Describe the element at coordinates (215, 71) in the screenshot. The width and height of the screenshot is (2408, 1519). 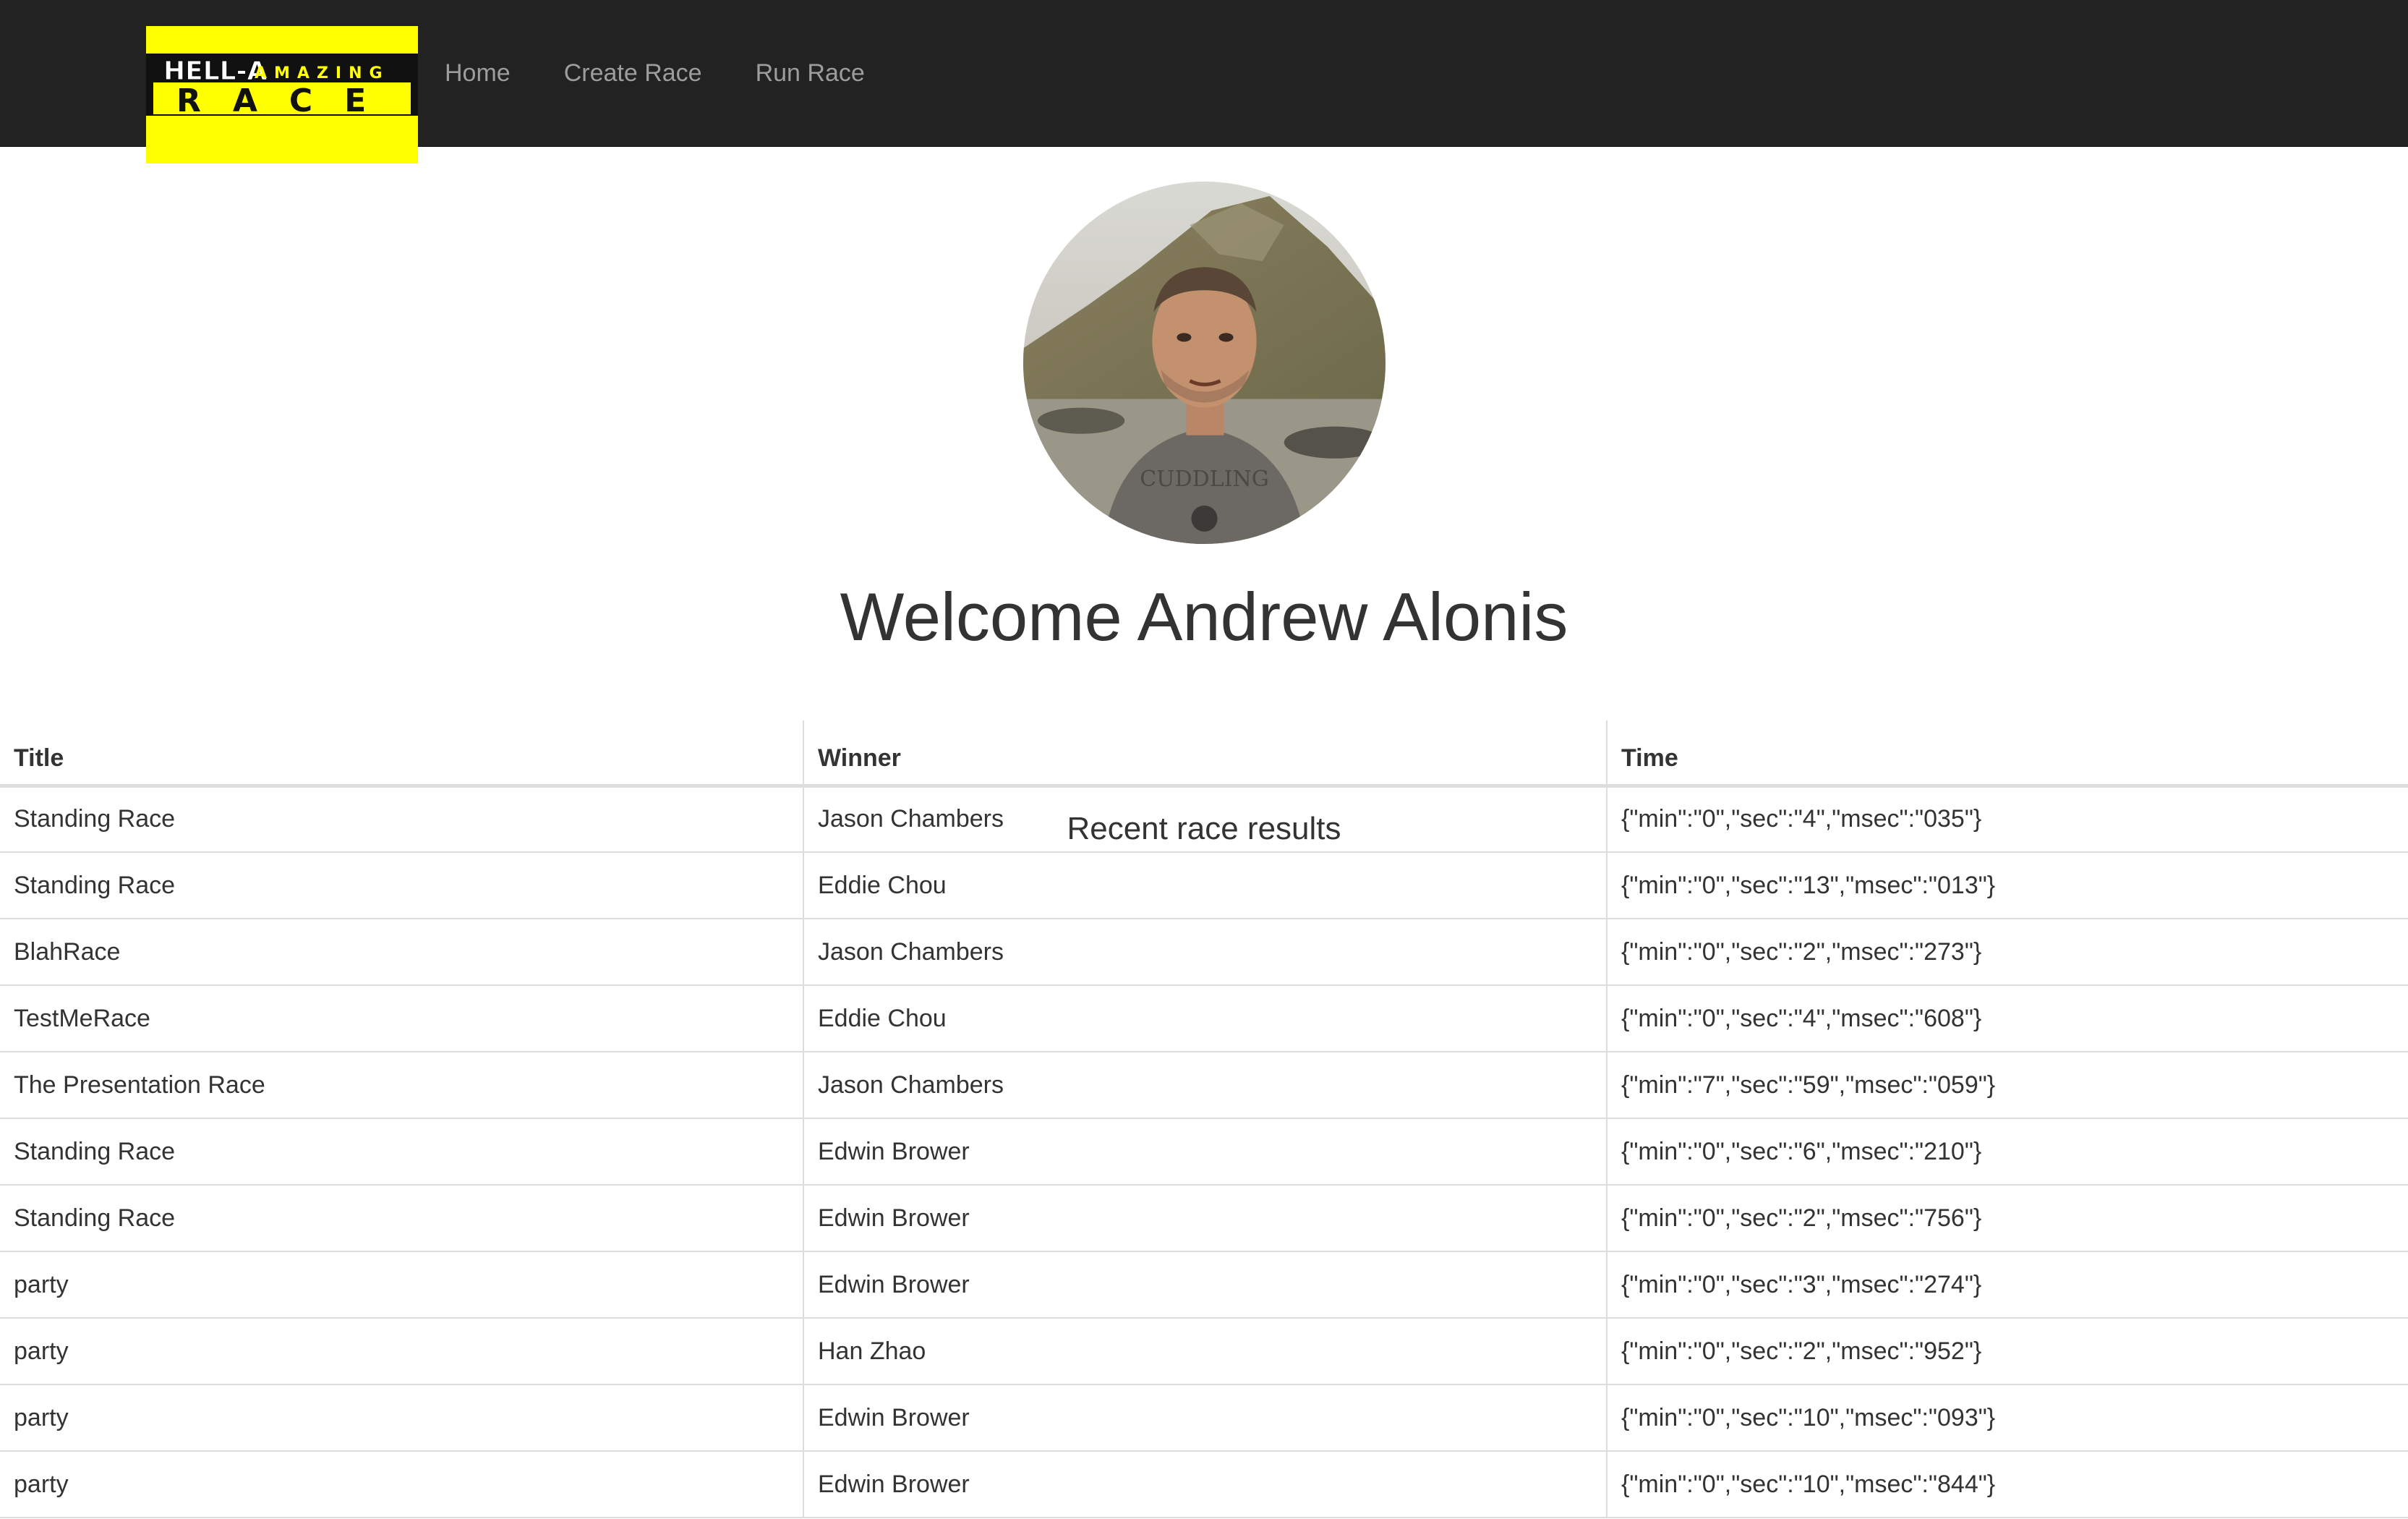
I see `brand-line1-bold: HELL-A` at that location.